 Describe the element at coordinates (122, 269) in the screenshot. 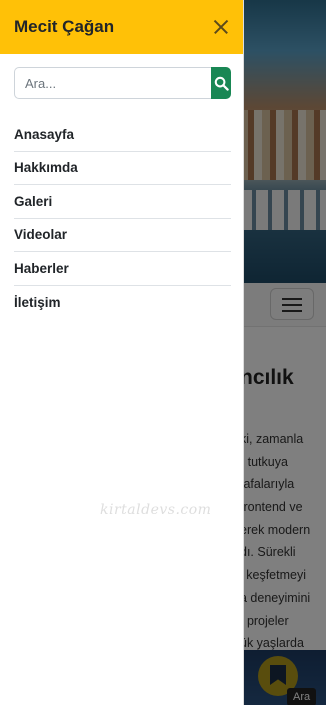

I see `menu-item-haberler: Haberler` at that location.